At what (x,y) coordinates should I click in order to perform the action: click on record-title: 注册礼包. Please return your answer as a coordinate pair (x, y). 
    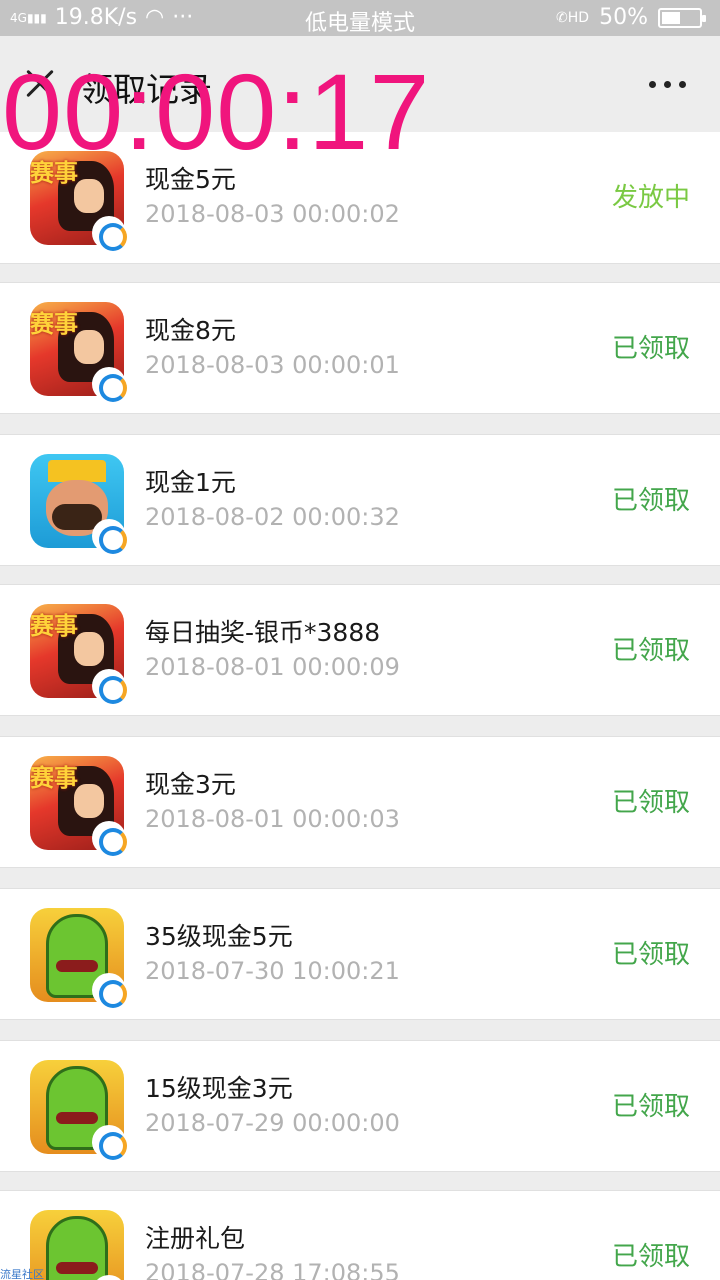
    Looking at the image, I should click on (195, 1238).